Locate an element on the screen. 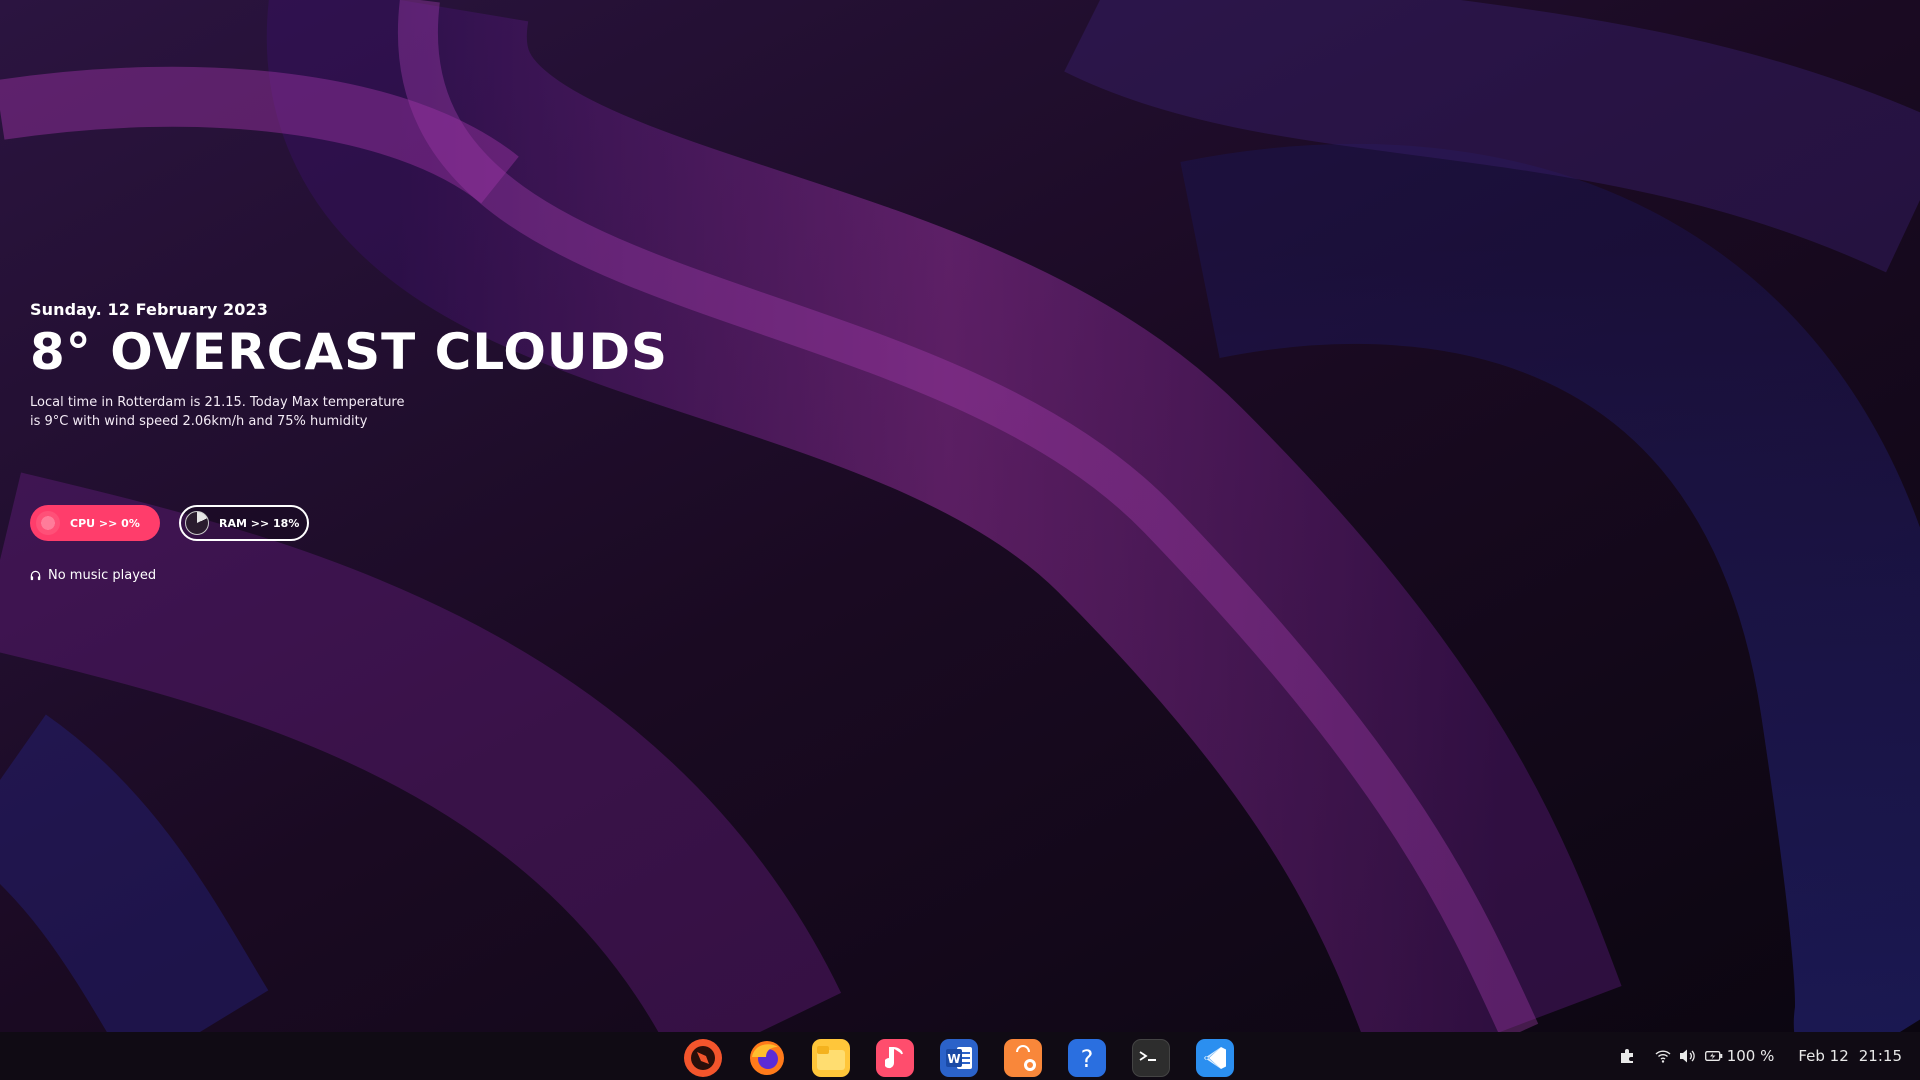 This screenshot has width=1920, height=1080. ram-usage-pill: RAM >> 18% is located at coordinates (244, 523).